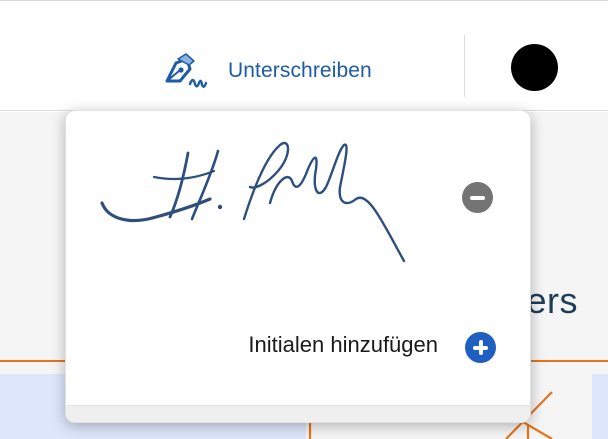 The image size is (608, 439). What do you see at coordinates (186, 70) in the screenshot?
I see `pen-signature-icon` at bounding box center [186, 70].